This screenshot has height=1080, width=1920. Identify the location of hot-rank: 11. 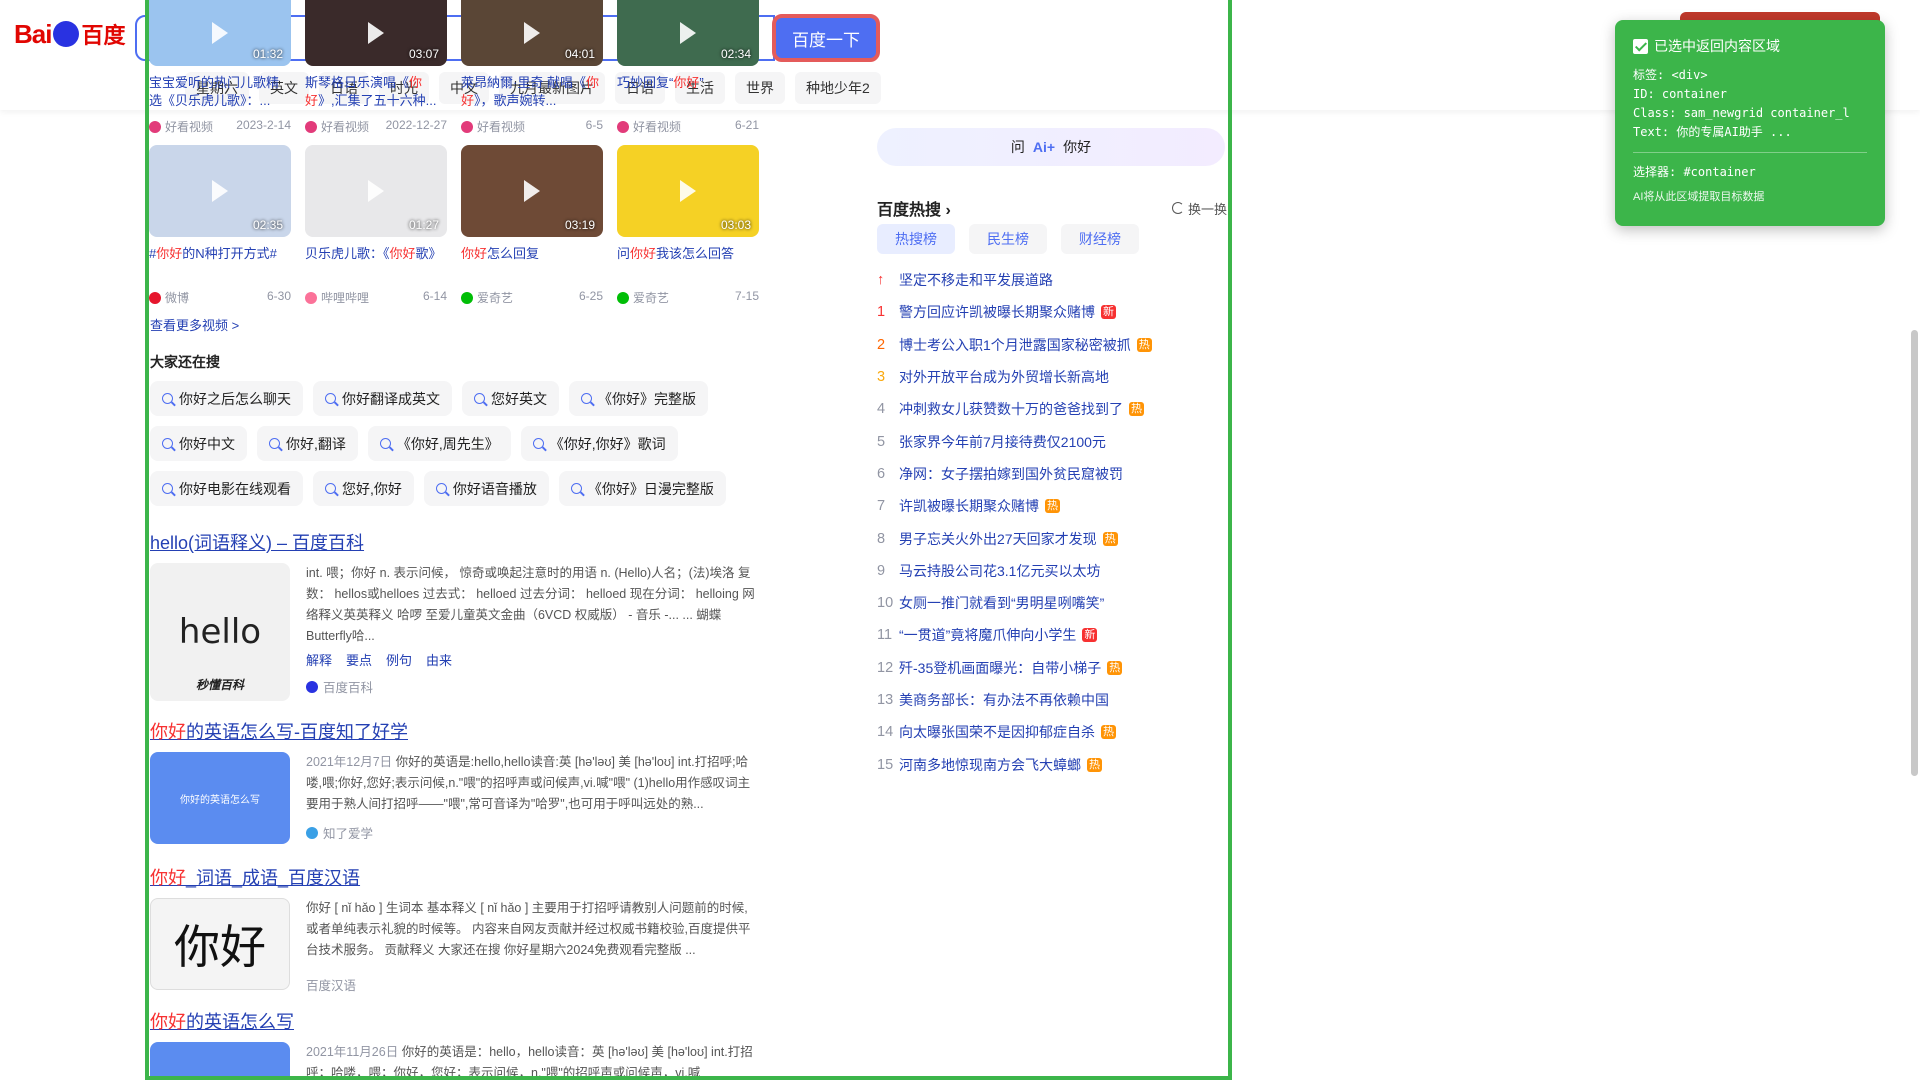
(885, 635).